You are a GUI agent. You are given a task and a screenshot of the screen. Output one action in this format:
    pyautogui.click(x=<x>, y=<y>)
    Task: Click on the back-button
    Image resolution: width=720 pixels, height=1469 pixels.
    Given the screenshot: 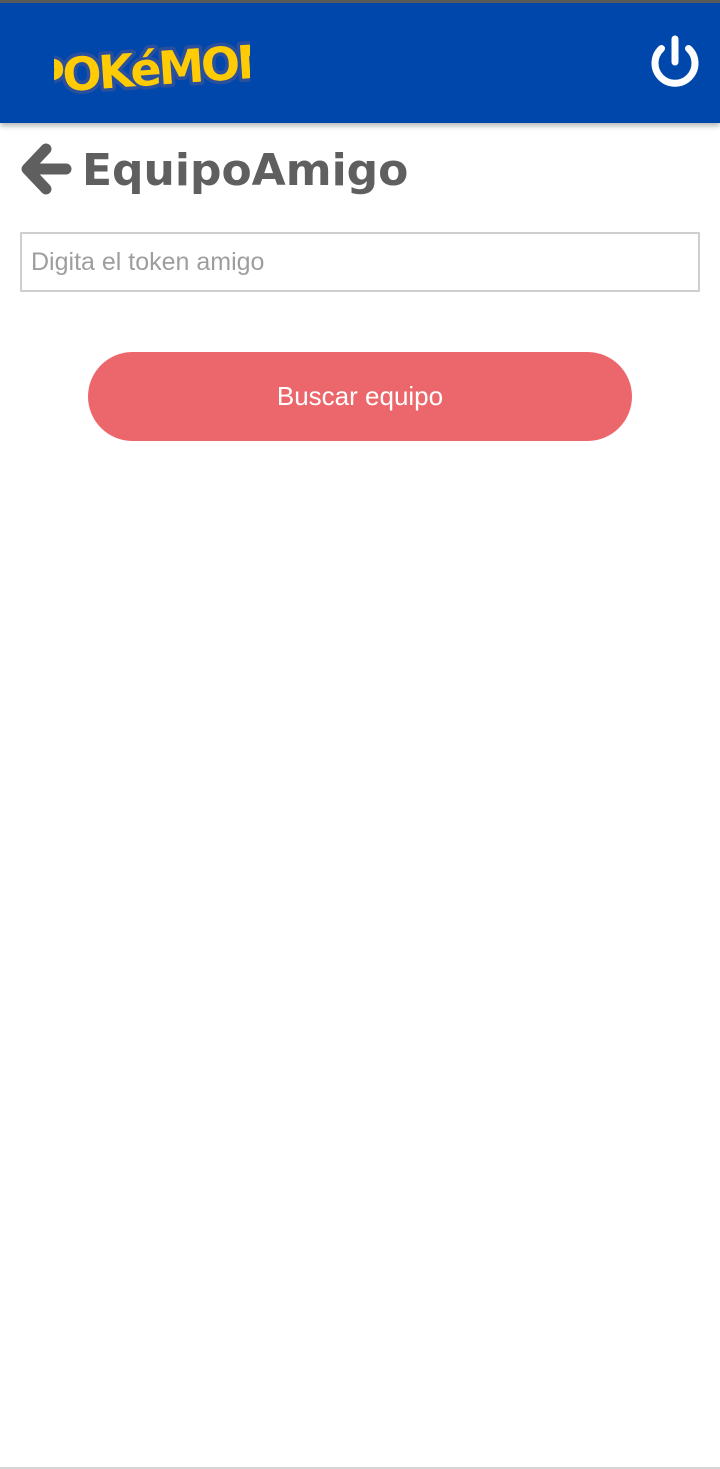 What is the action you would take?
    pyautogui.click(x=47, y=171)
    